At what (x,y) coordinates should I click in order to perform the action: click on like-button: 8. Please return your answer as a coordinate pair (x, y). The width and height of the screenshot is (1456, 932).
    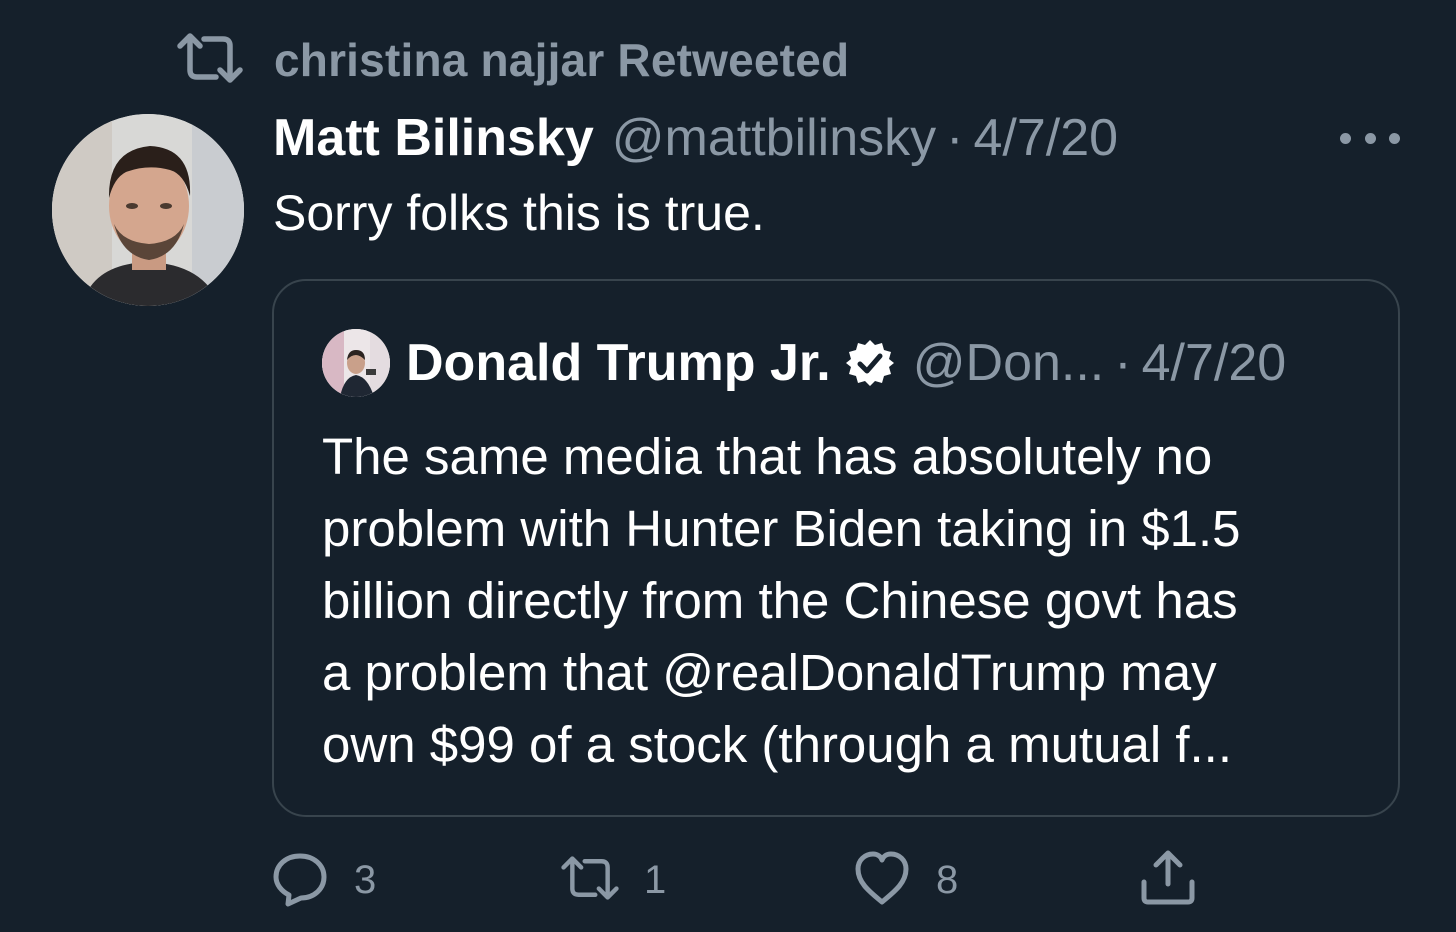
    Looking at the image, I should click on (905, 880).